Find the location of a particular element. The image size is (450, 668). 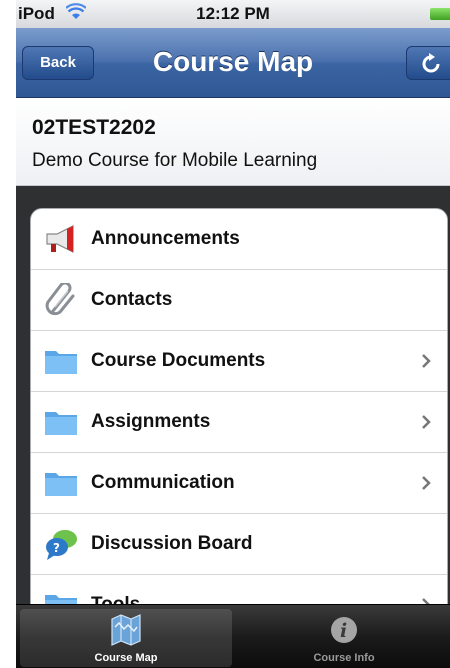

menu-item-announcements: Announcements is located at coordinates (239, 239).